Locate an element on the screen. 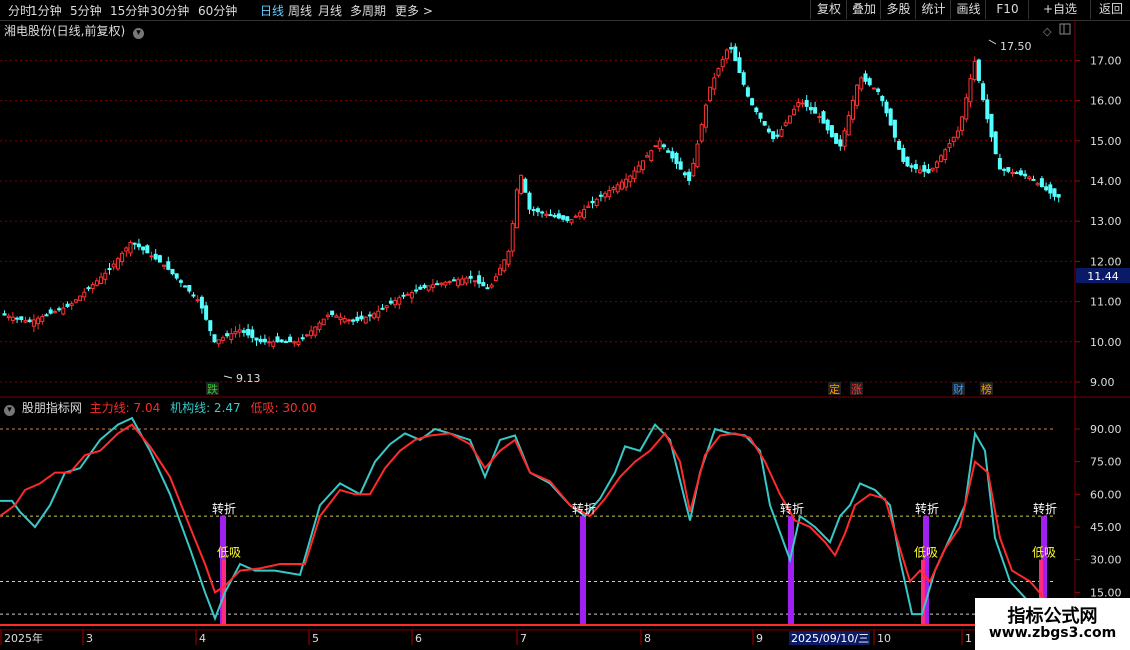 The width and height of the screenshot is (1130, 650). event-marker: 榜 is located at coordinates (986, 389).